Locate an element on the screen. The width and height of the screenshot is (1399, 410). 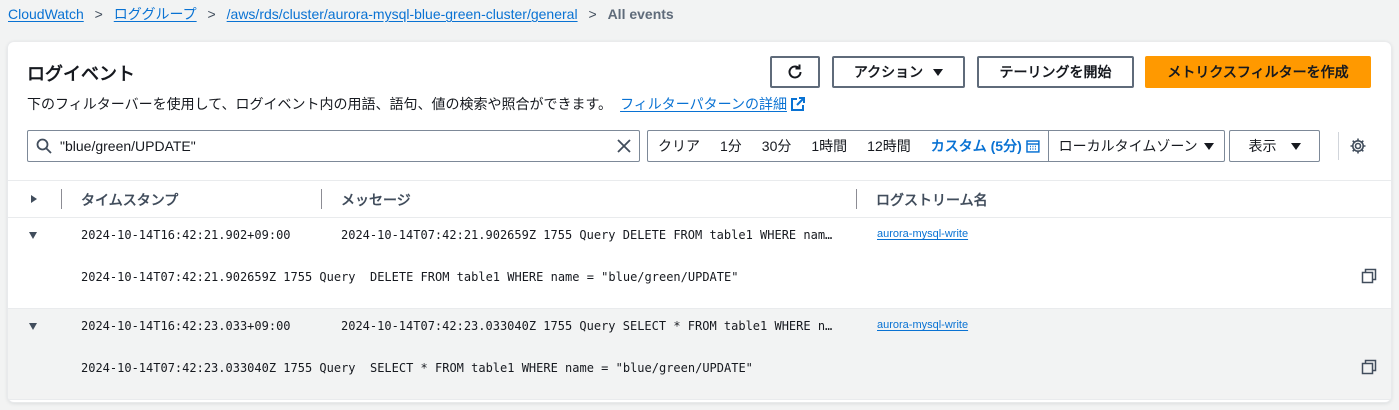
start-tailing-button: テーリングを開始 is located at coordinates (1055, 72).